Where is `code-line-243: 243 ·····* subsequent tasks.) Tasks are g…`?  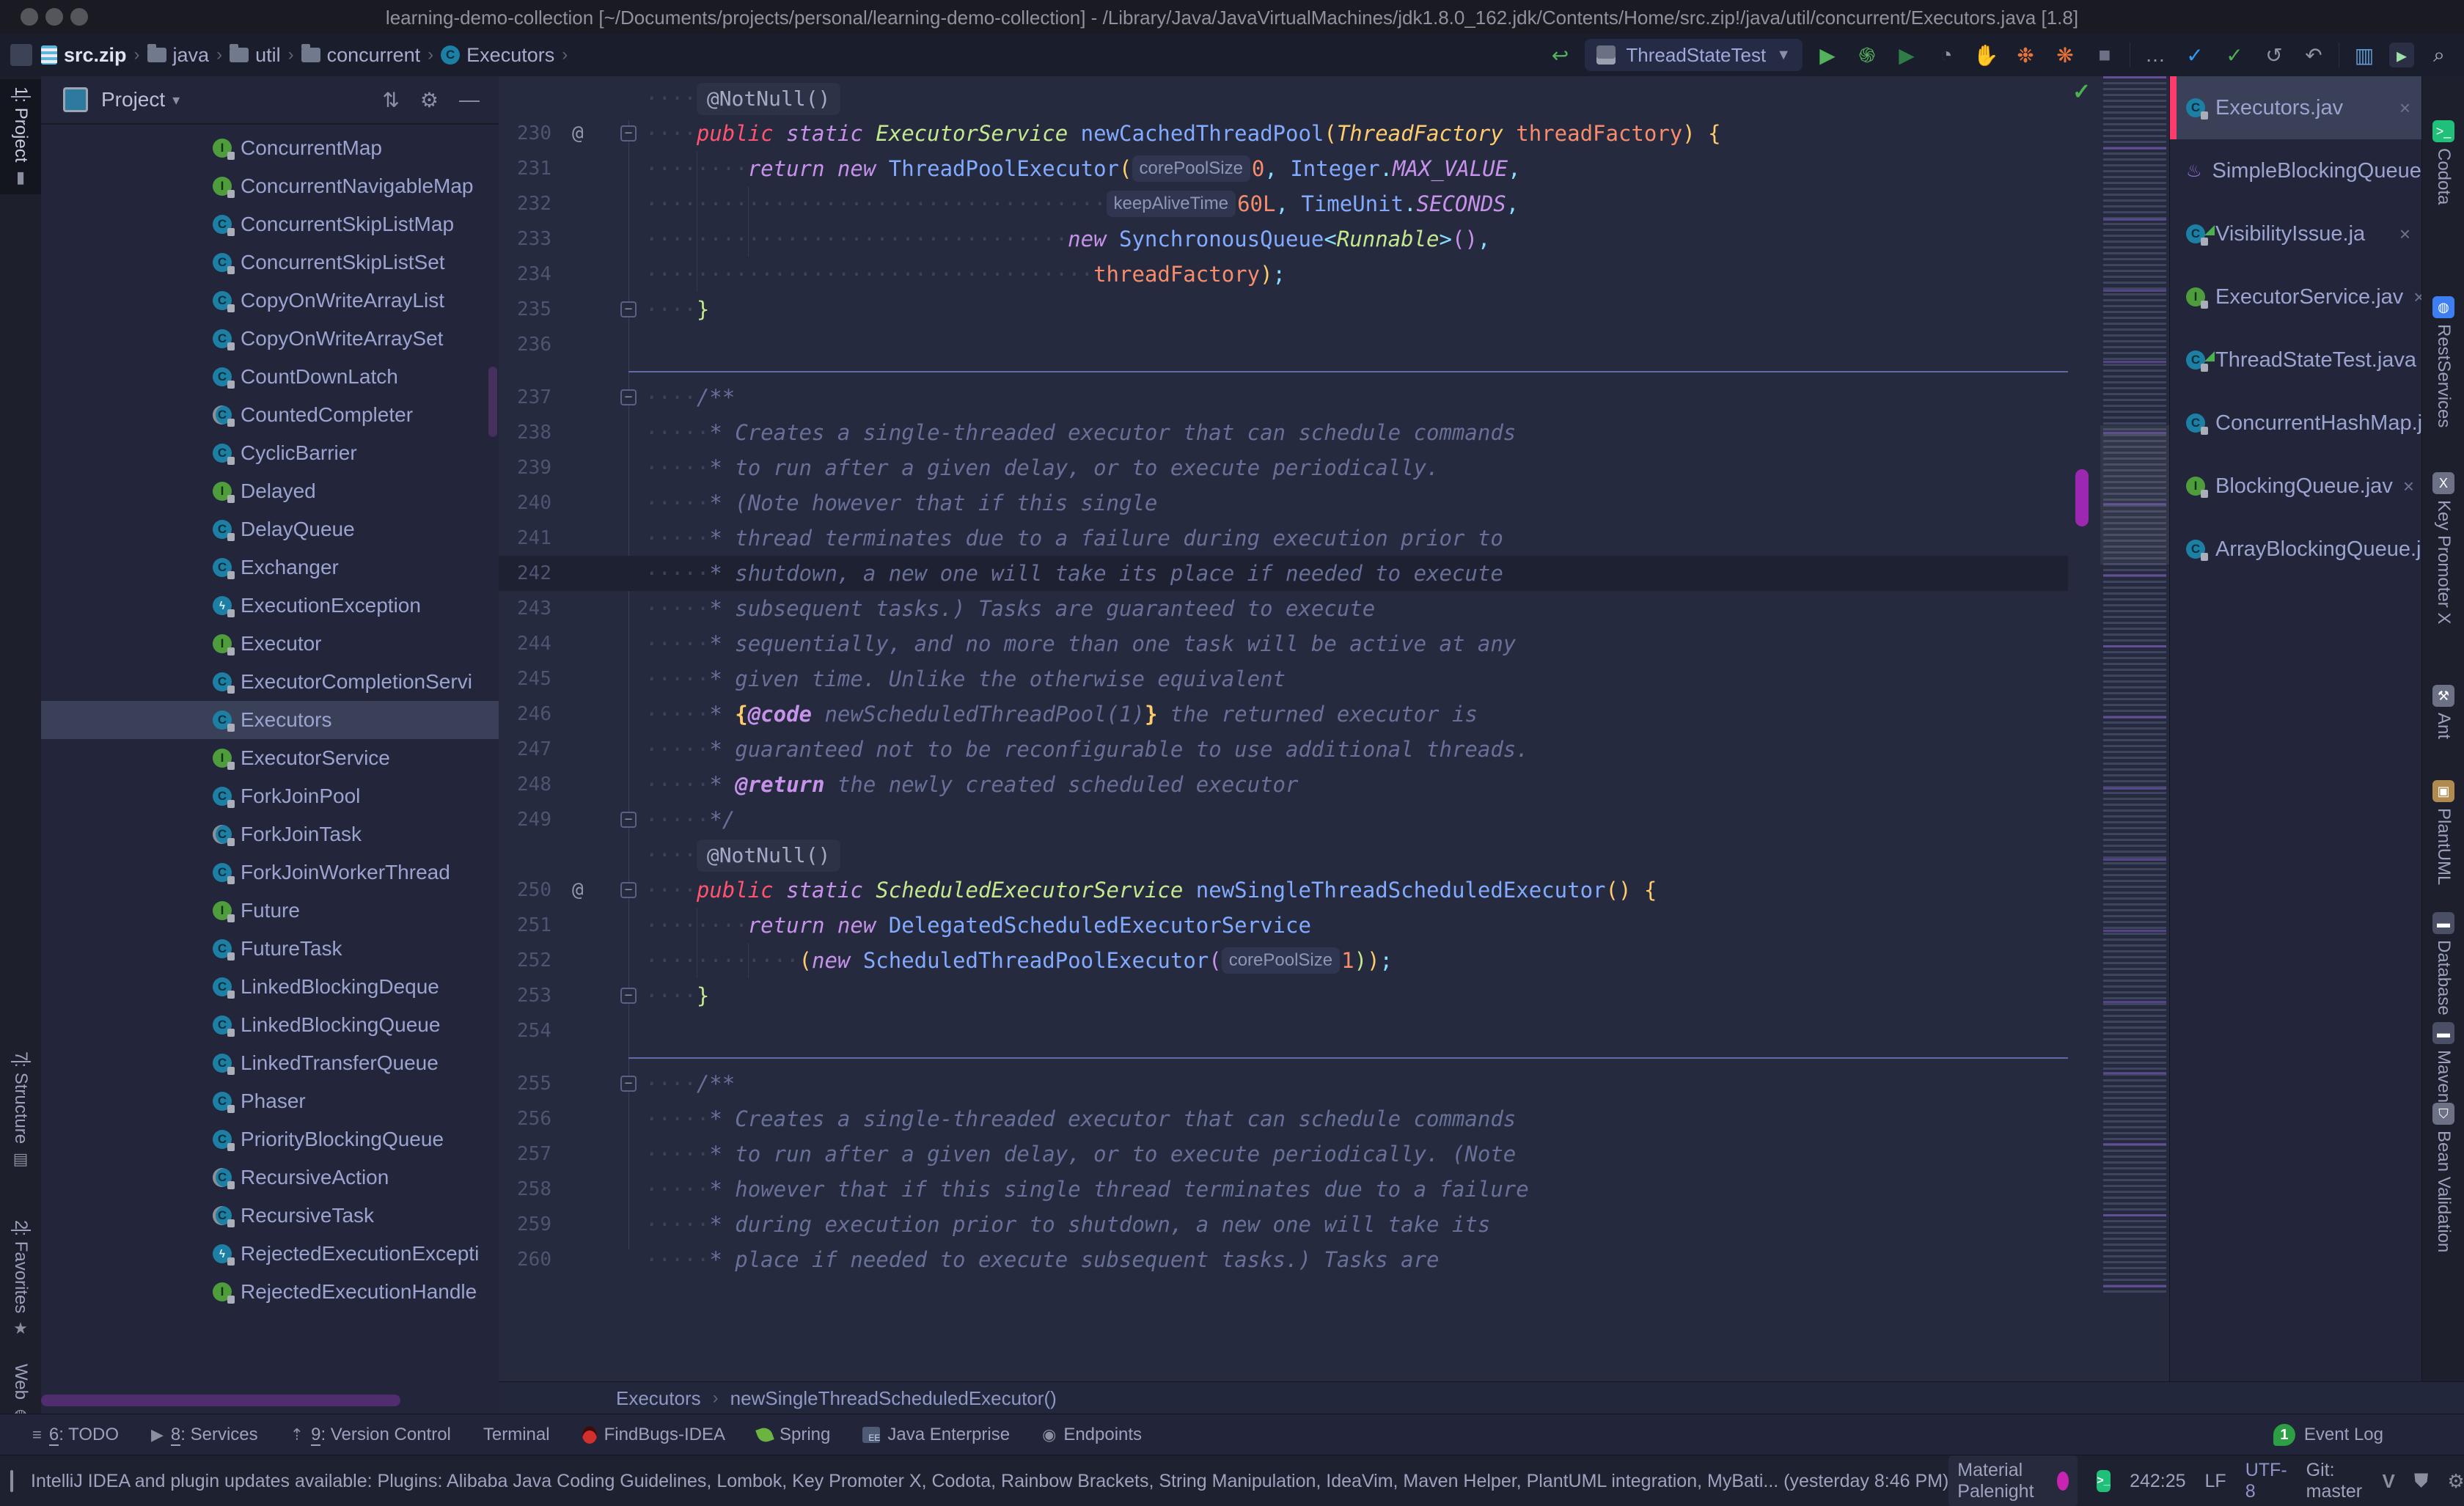
code-line-243: 243 ·····* subsequent tasks.) Tasks are g… is located at coordinates (1283, 608).